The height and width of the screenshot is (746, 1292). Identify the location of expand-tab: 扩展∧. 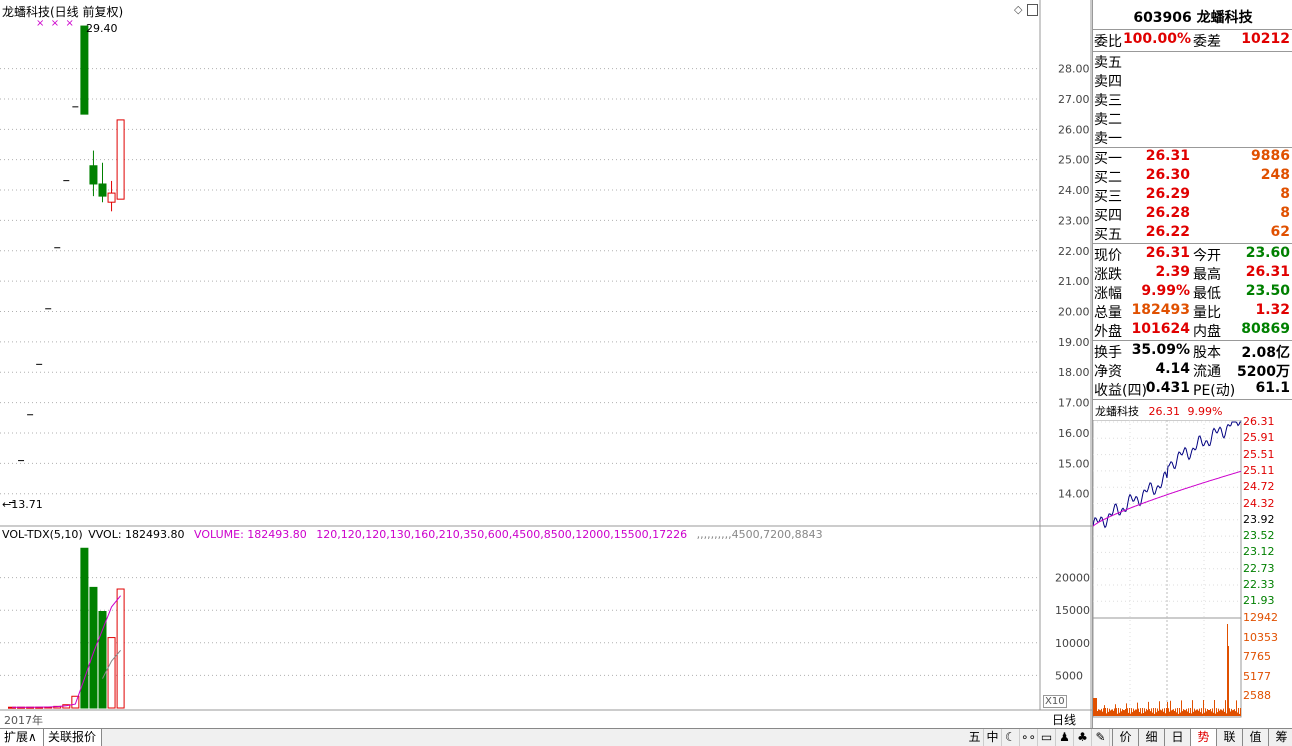
(22, 737).